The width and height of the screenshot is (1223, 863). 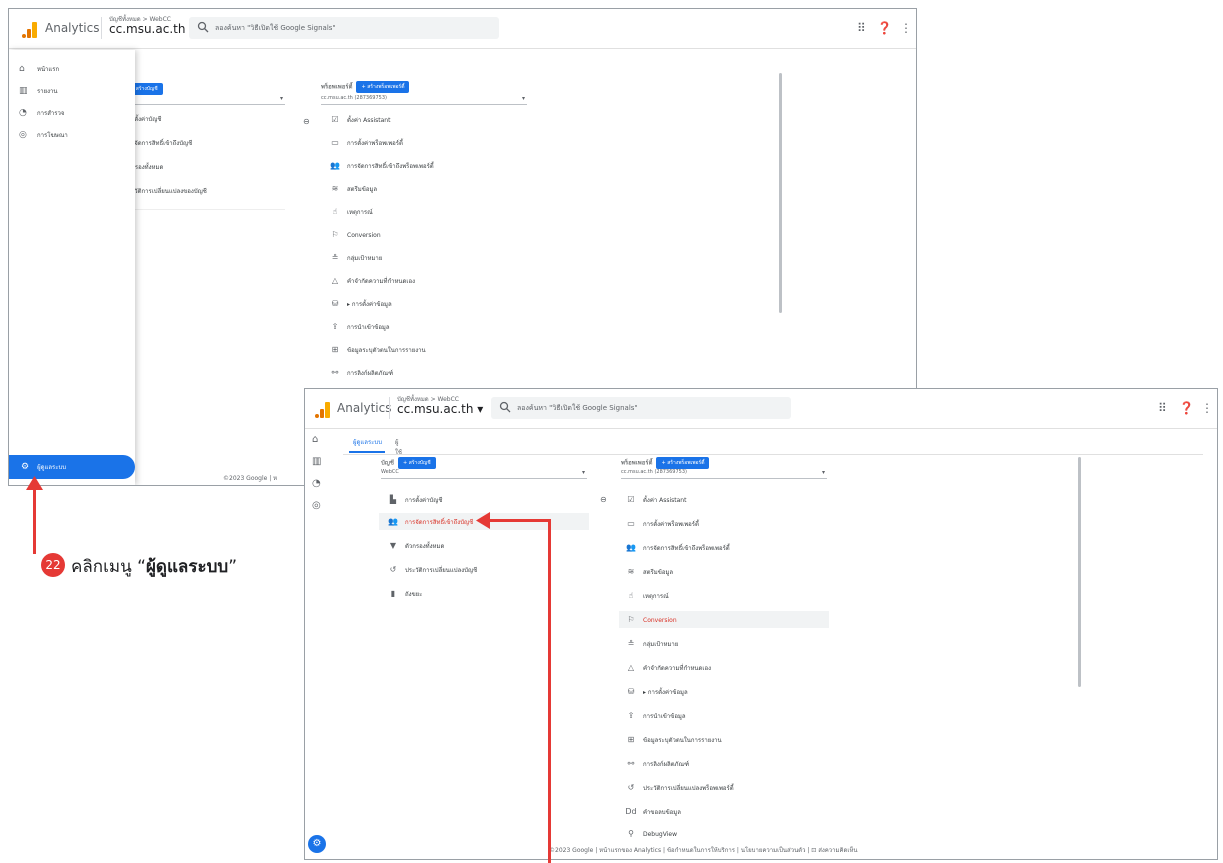 What do you see at coordinates (631, 763) in the screenshot?
I see `link-icon: ⚯` at bounding box center [631, 763].